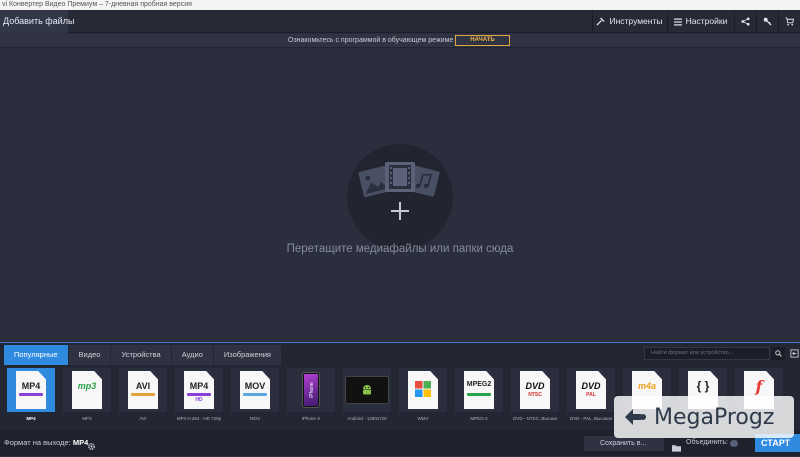 The height and width of the screenshot is (457, 800). I want to click on gear-icon, so click(91, 446).